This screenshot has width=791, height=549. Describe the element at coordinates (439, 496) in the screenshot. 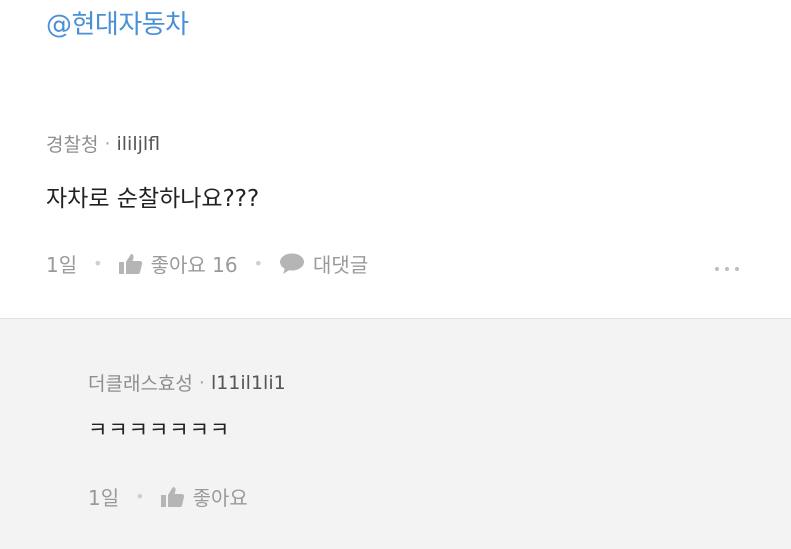

I see `reply-actions: 1일 • 좋아요` at that location.